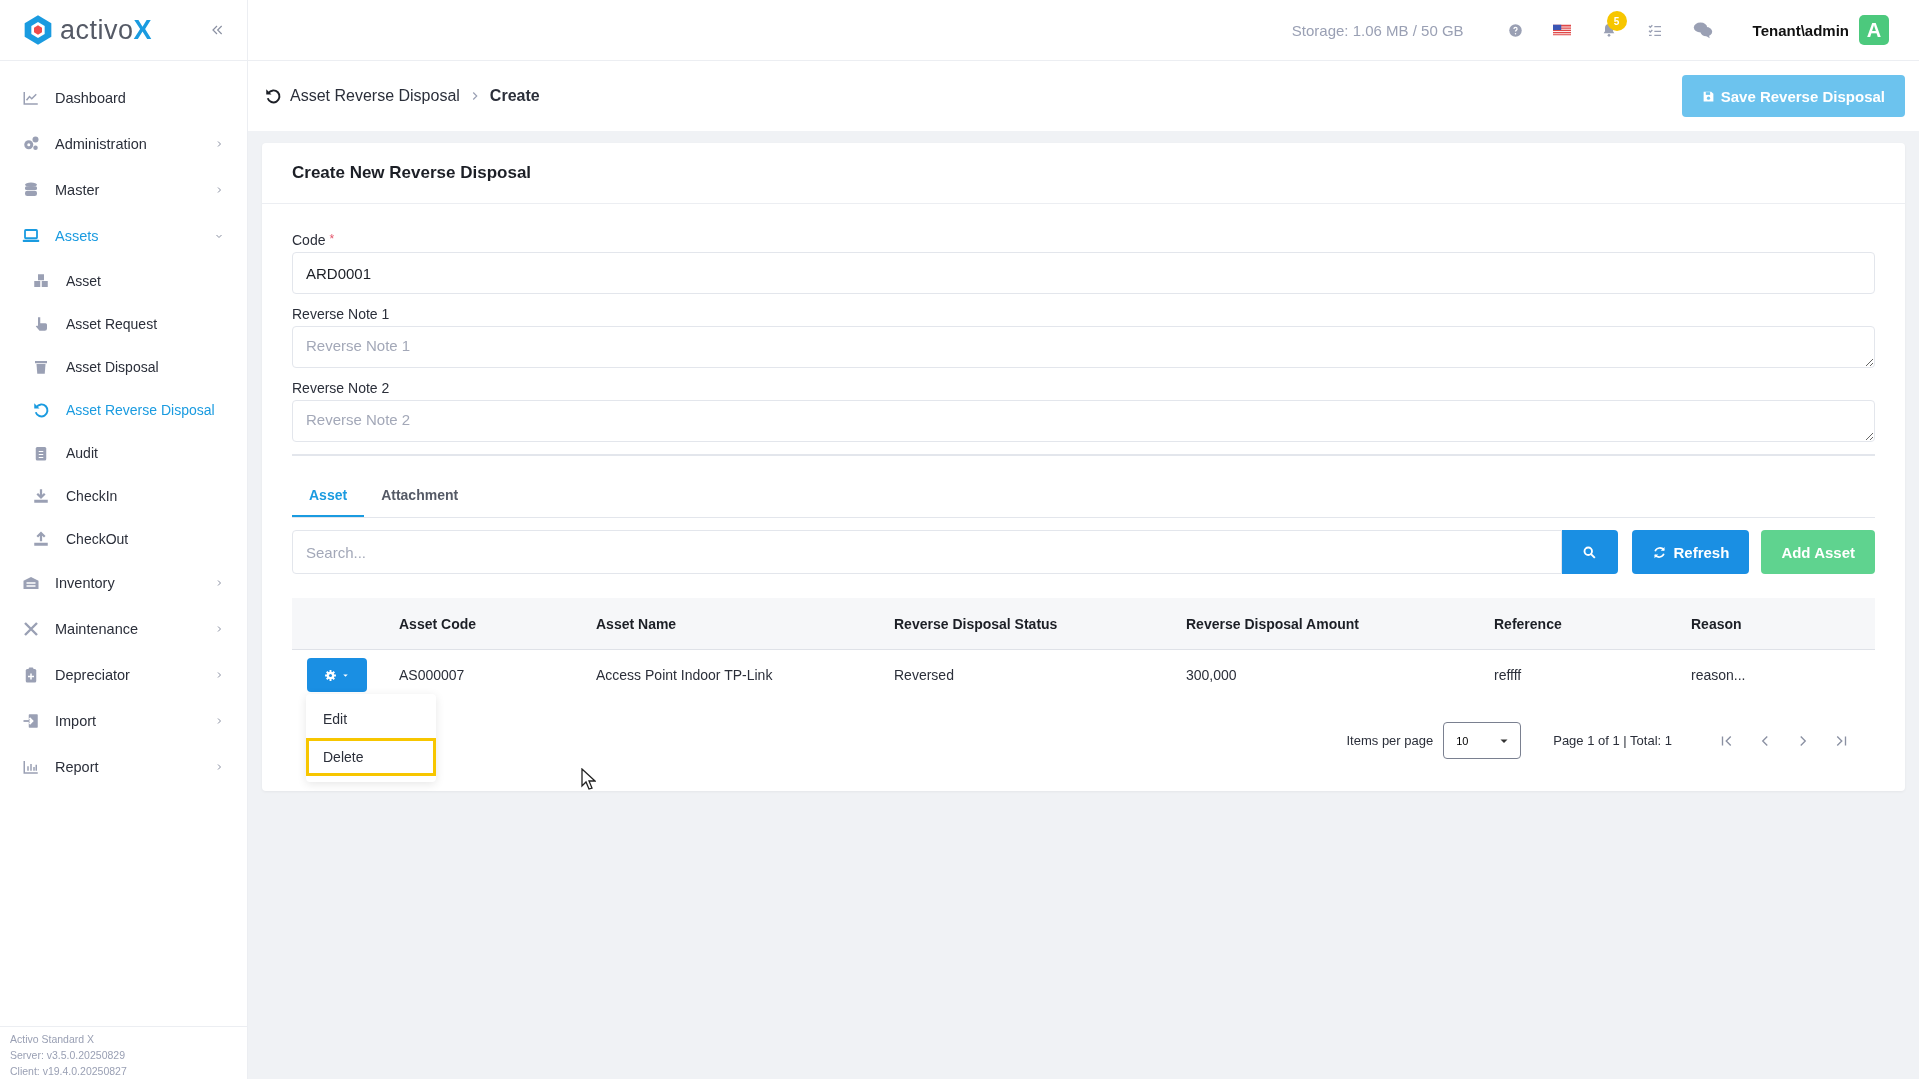 The width and height of the screenshot is (1919, 1079). What do you see at coordinates (330, 675) in the screenshot?
I see `gear-icon` at bounding box center [330, 675].